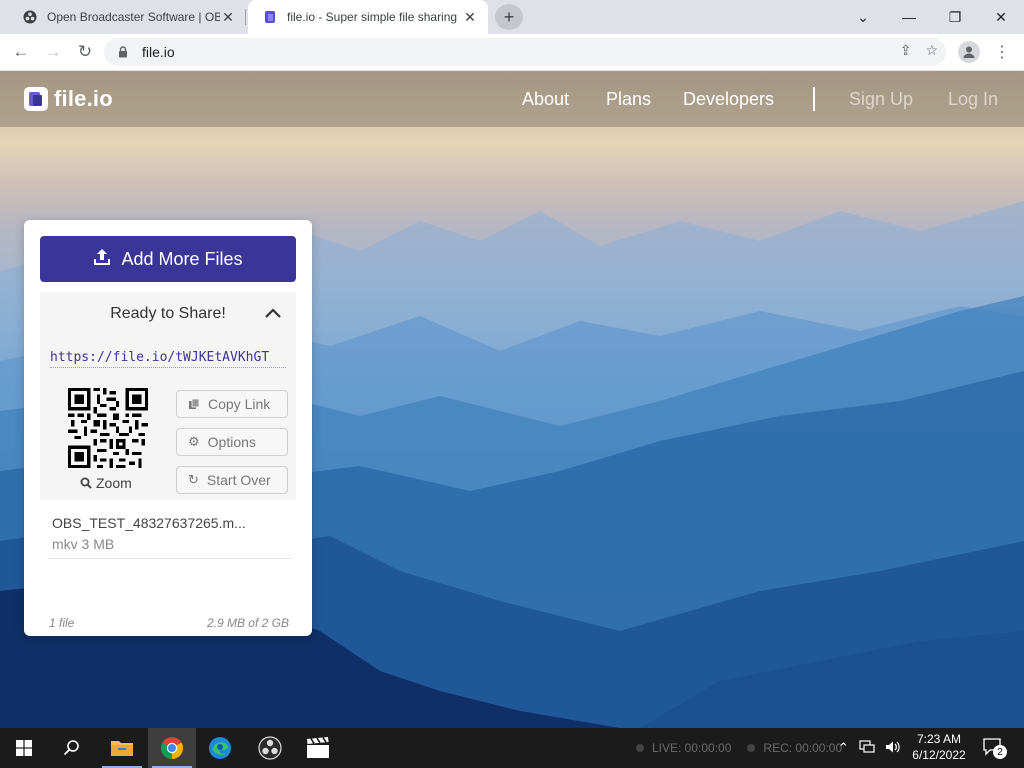  I want to click on start-over-label: Start Over, so click(238, 480).